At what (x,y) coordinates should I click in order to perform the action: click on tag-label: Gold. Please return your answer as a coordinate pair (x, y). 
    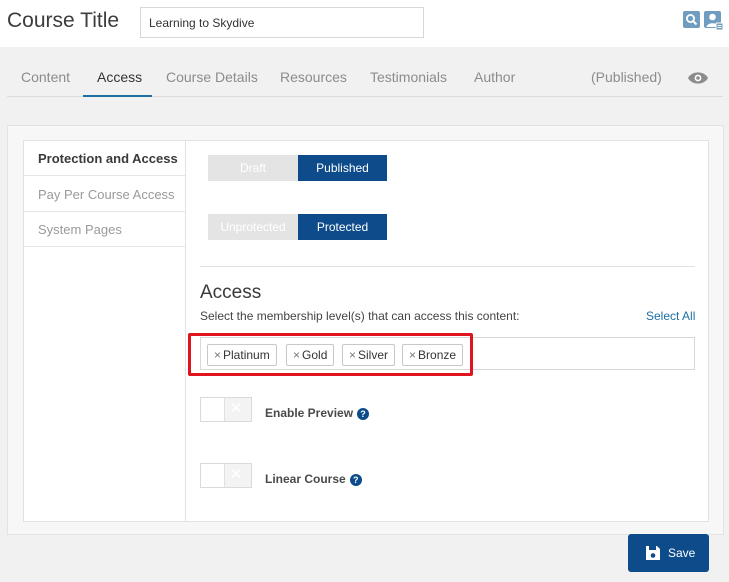
    Looking at the image, I should click on (315, 355).